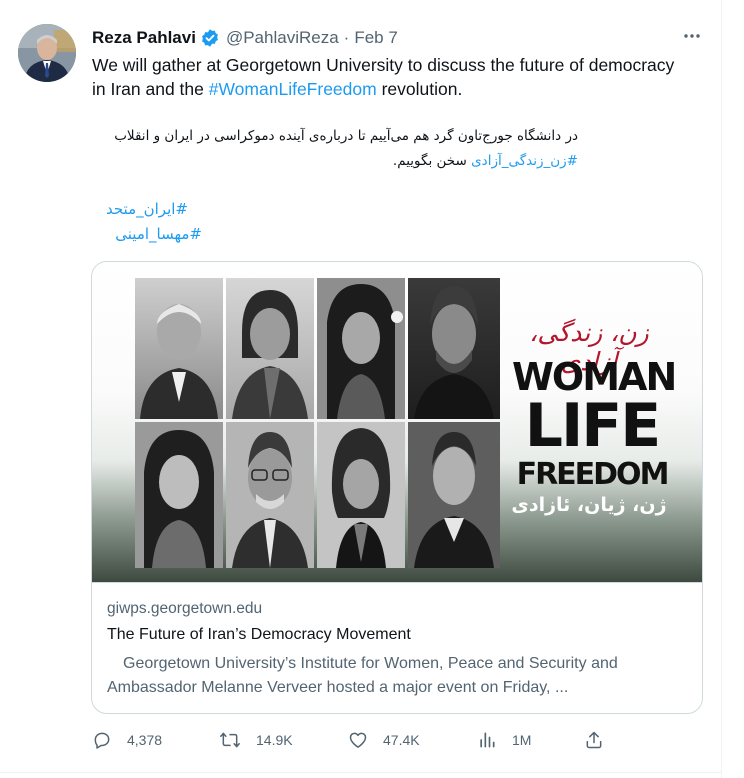  Describe the element at coordinates (432, 161) in the screenshot. I see `tweet-text-fa-line2-rest: سخن بگوییم.` at that location.